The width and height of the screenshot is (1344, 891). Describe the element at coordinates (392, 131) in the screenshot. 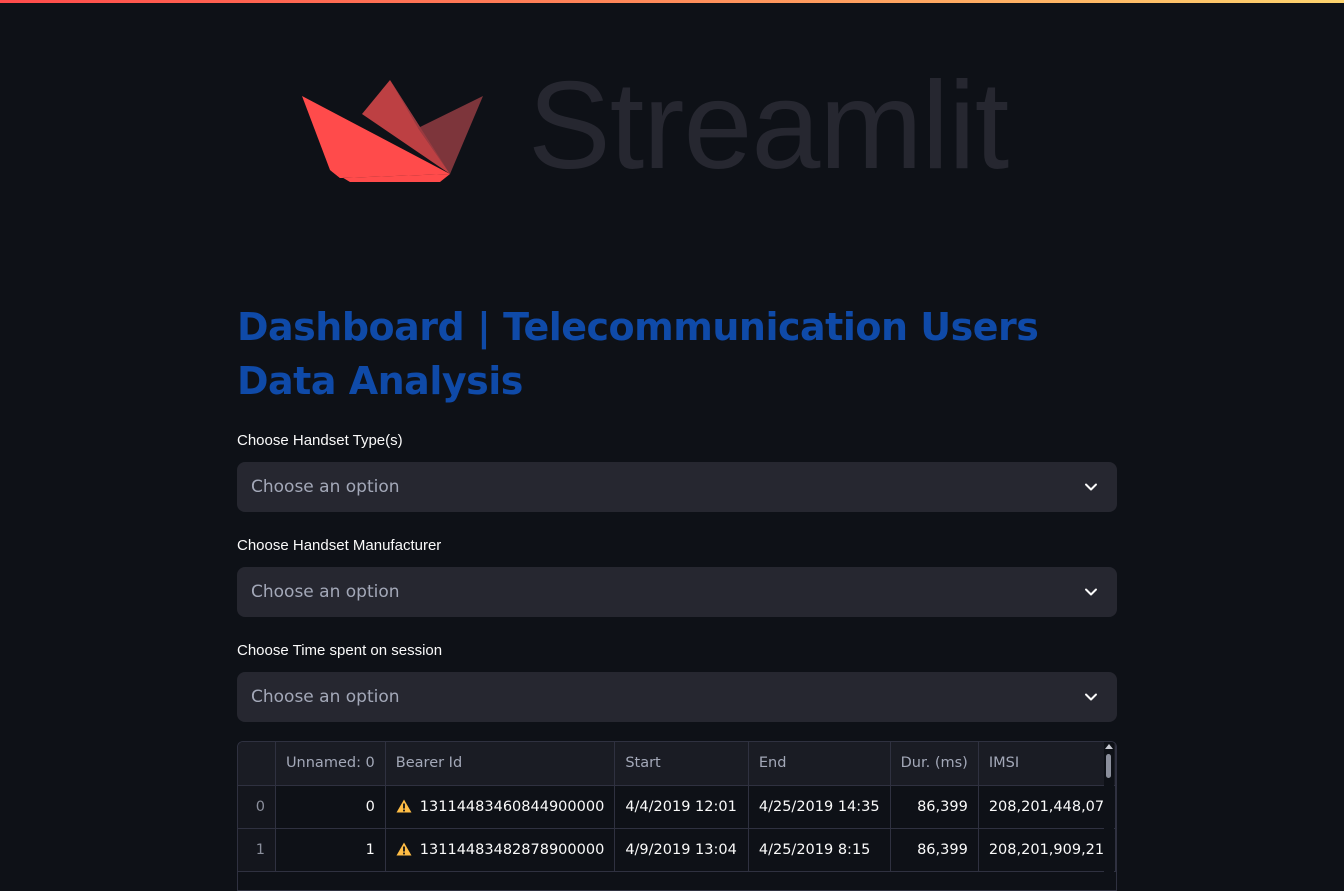

I see `crown-boat-icon` at that location.